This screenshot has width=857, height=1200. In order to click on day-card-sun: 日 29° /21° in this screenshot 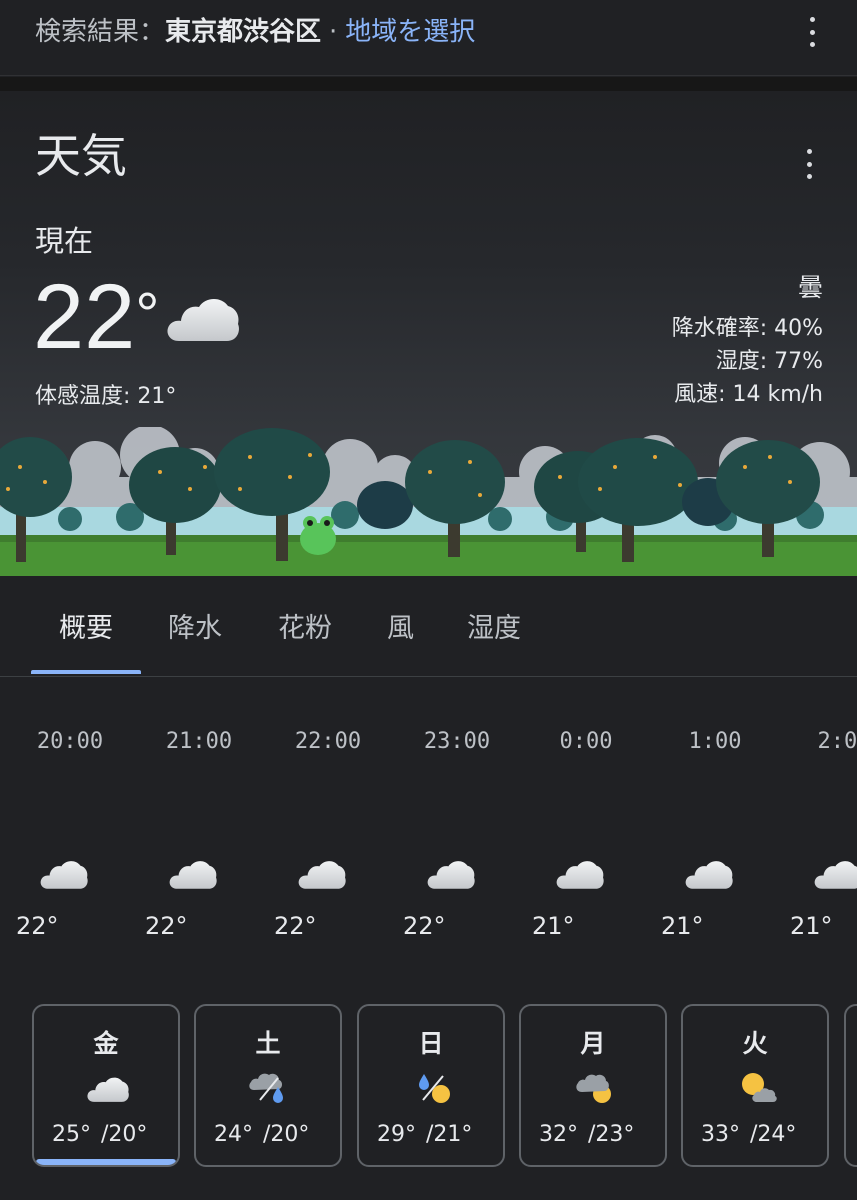, I will do `click(431, 1085)`.